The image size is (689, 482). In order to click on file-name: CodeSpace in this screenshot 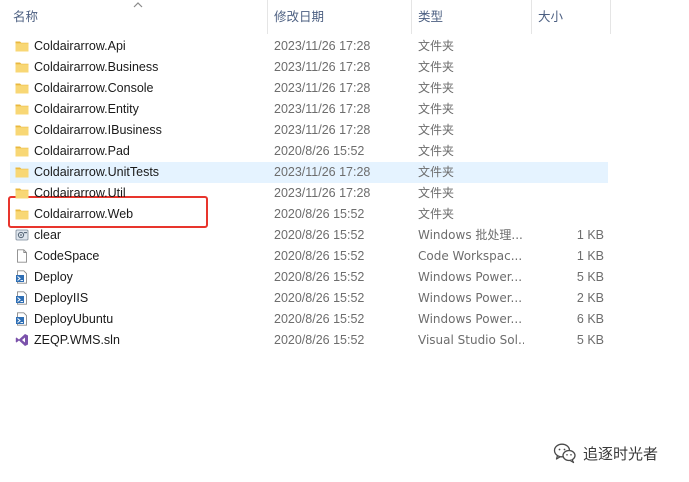, I will do `click(67, 256)`.